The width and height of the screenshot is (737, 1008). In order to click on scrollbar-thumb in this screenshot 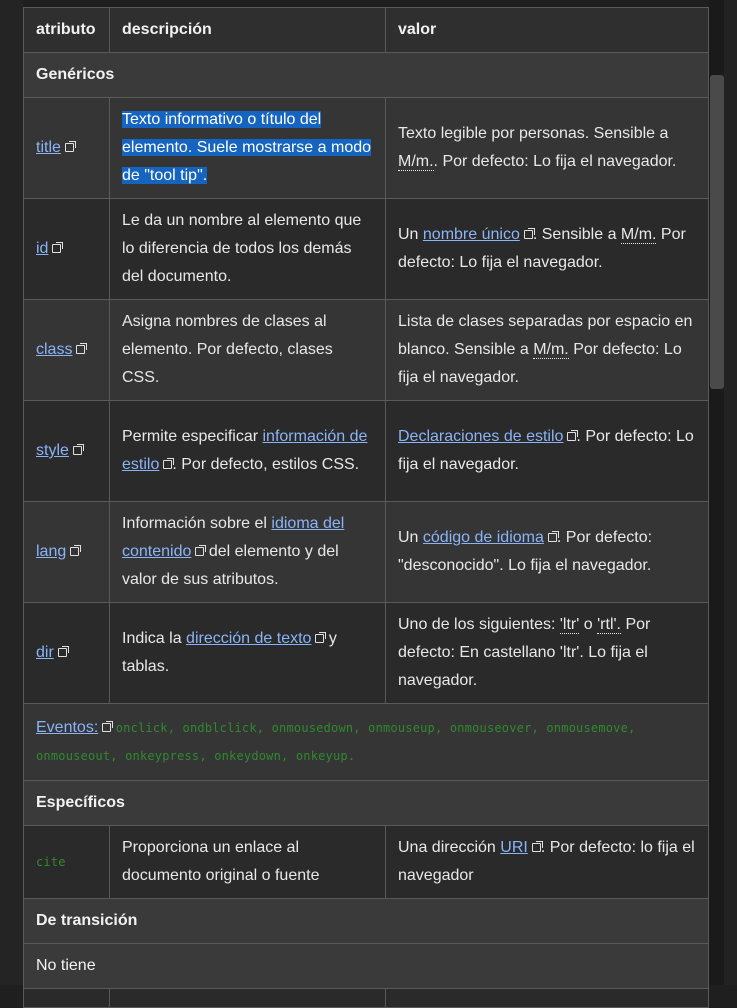, I will do `click(717, 232)`.